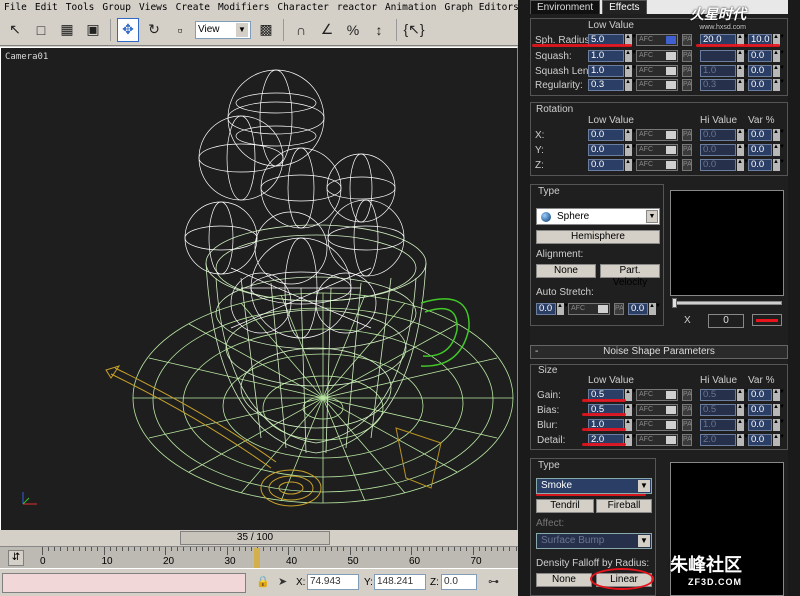  I want to click on auto-stretch-field: 0.0, so click(546, 309).